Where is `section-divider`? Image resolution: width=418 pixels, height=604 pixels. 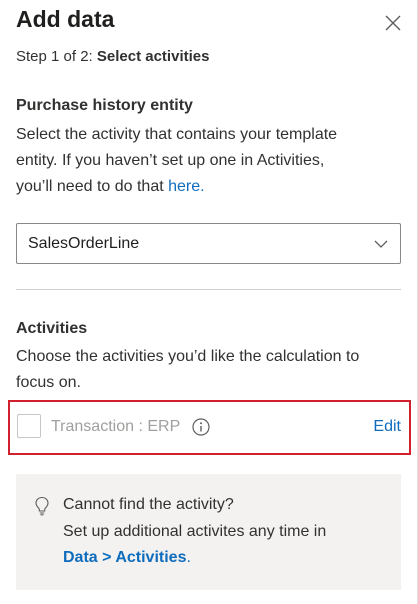
section-divider is located at coordinates (208, 289).